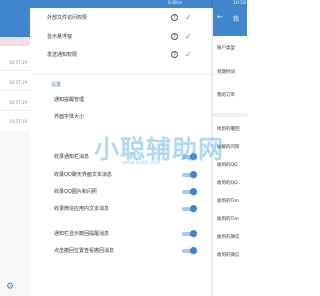 The height and width of the screenshot is (296, 320). What do you see at coordinates (69, 117) in the screenshot?
I see `setting-label: 界面字体大小` at bounding box center [69, 117].